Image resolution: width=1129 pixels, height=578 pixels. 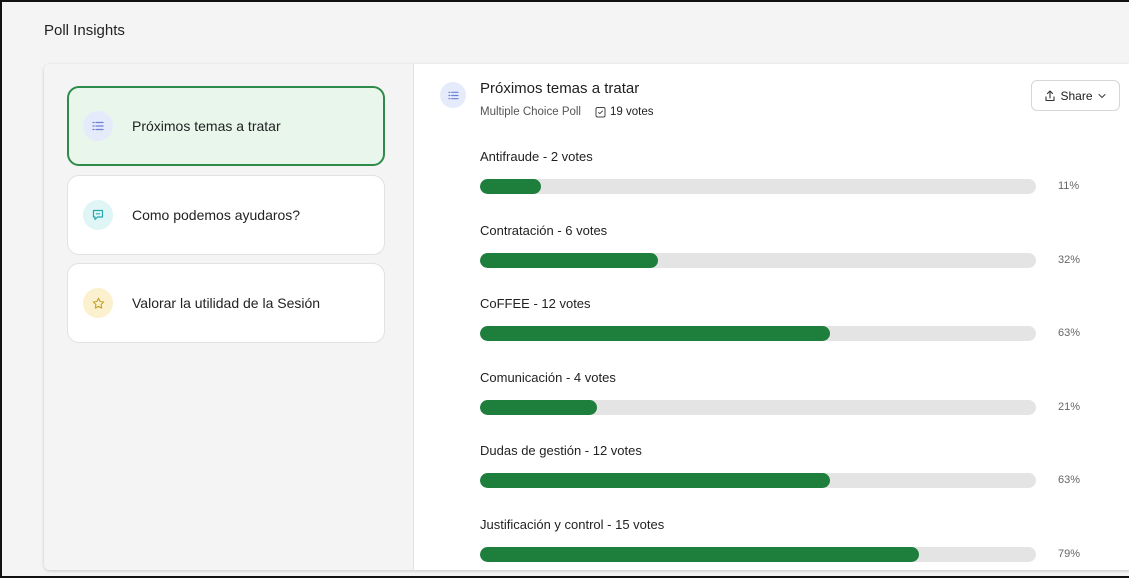 What do you see at coordinates (800, 543) in the screenshot?
I see `poll-option: Justificación y control - 15 votes 79%` at bounding box center [800, 543].